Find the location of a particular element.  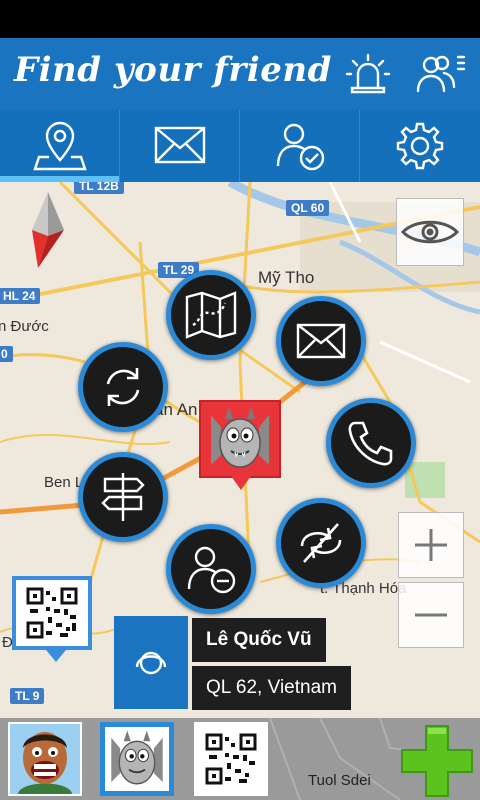

remove-user-icon is located at coordinates (211, 570).